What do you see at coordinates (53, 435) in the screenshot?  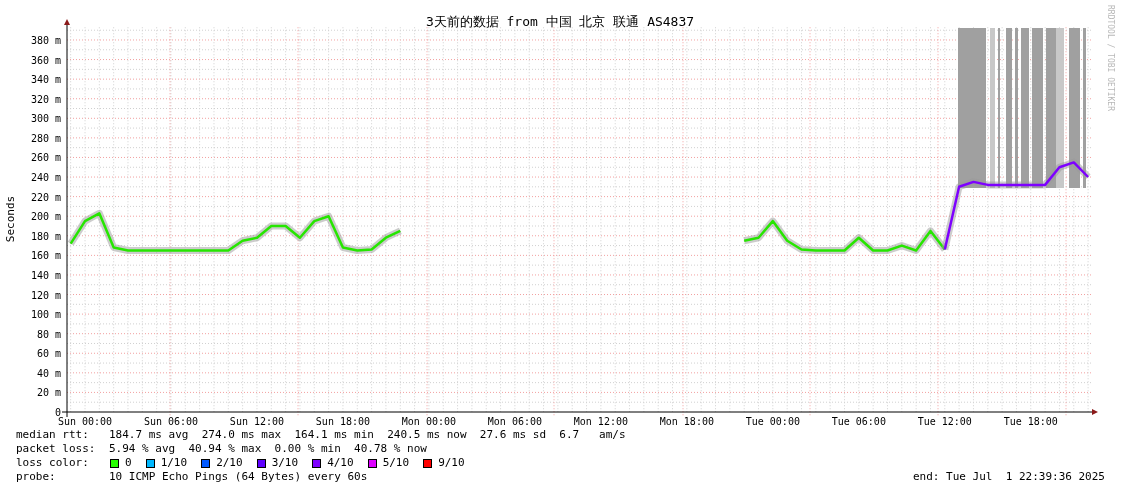 I see `legend-label: median rtt:` at bounding box center [53, 435].